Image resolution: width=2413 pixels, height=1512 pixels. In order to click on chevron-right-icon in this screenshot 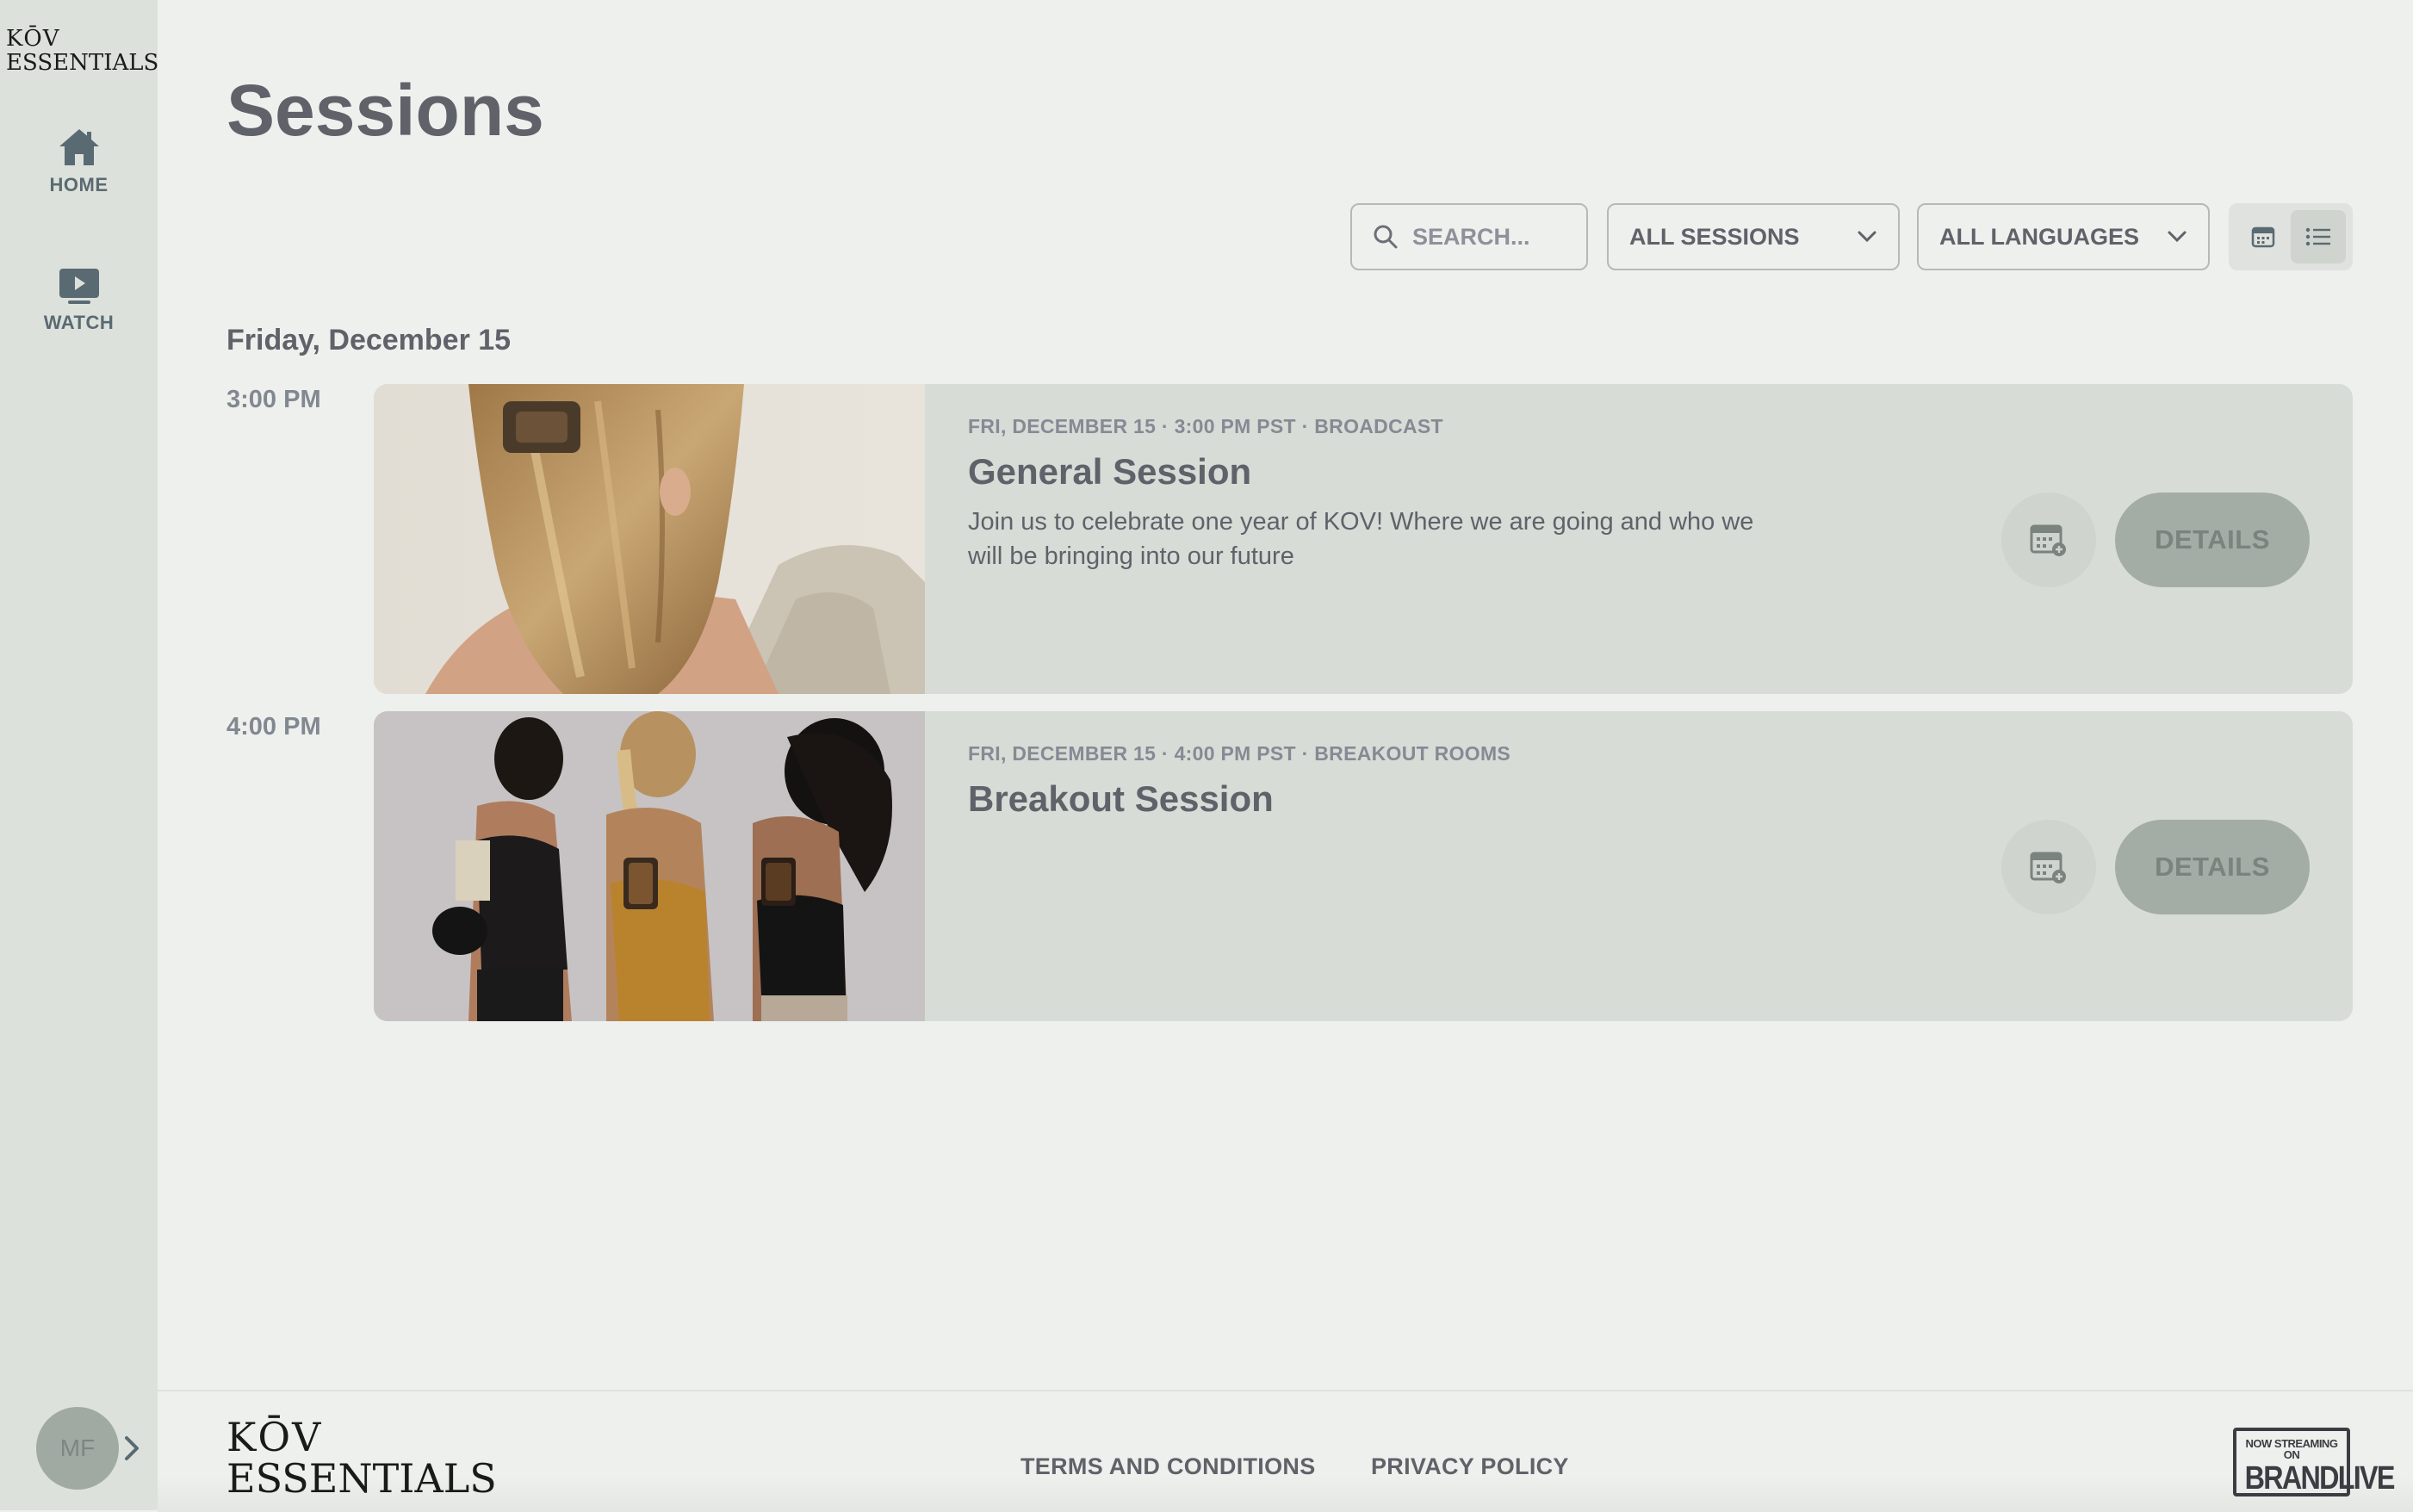, I will do `click(131, 1448)`.